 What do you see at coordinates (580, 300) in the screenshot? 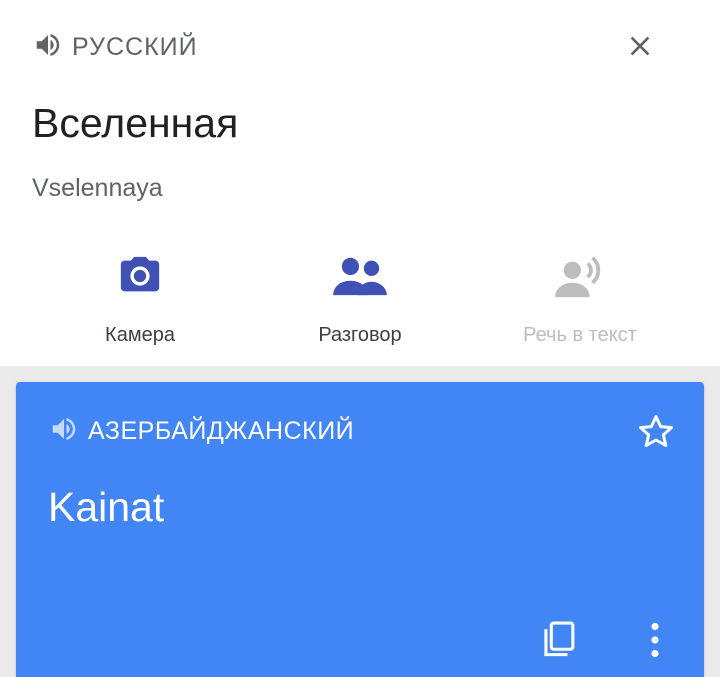
I see `speech-to-text-button: Речь в текст` at bounding box center [580, 300].